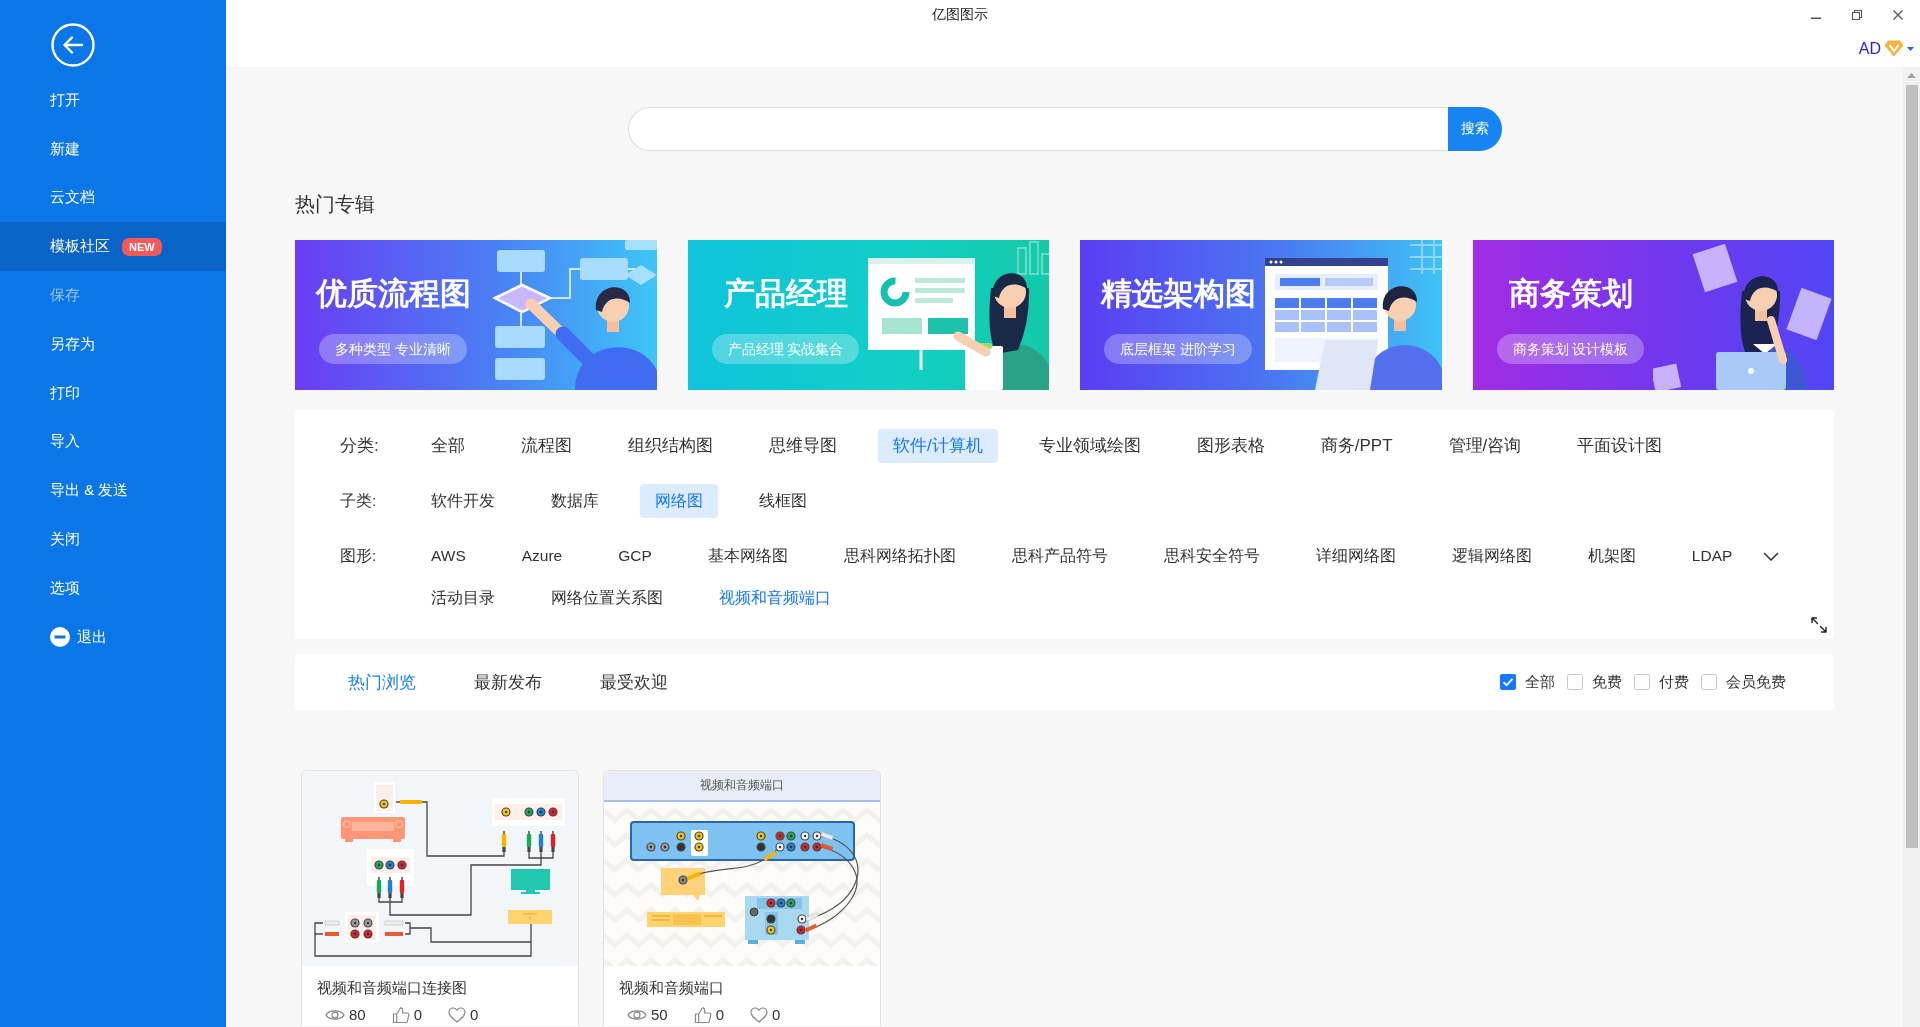 This screenshot has height=1027, width=1920. Describe the element at coordinates (1607, 682) in the screenshot. I see `checkbox-label: 免费` at that location.